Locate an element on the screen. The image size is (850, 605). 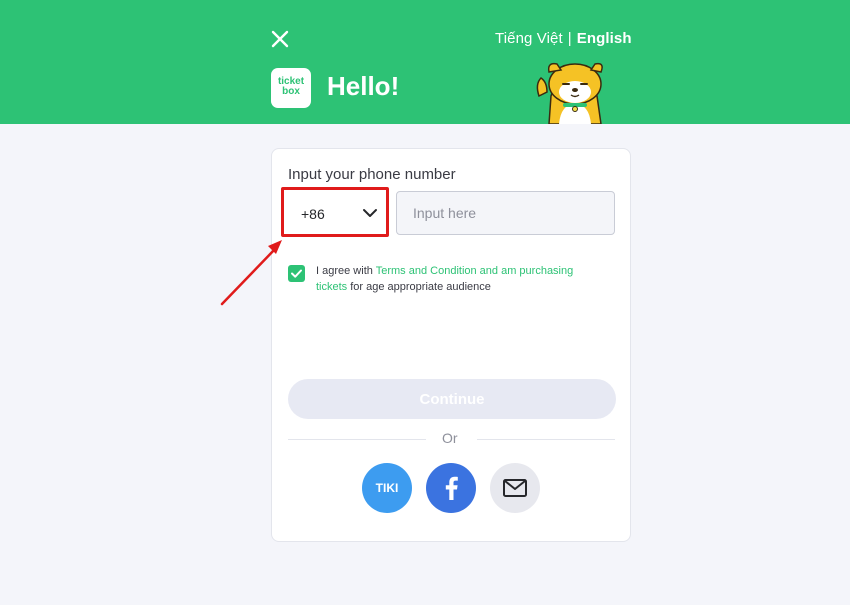
mascot-dog-illustration is located at coordinates (569, 93).